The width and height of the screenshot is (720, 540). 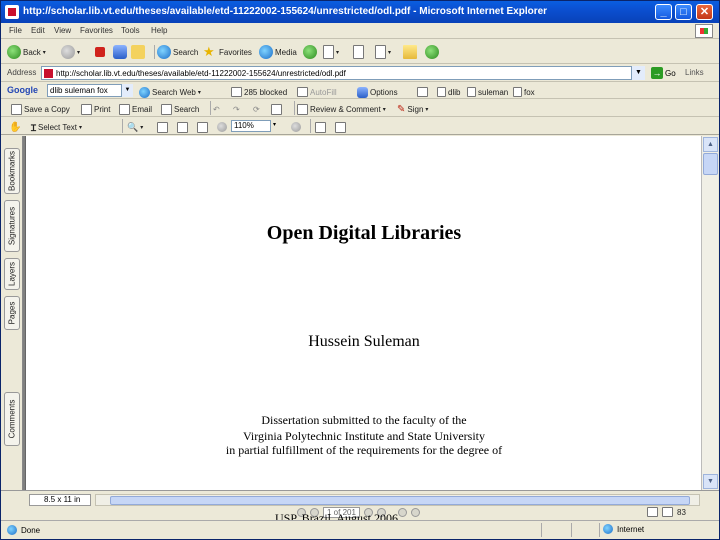 What do you see at coordinates (377, 92) in the screenshot?
I see `options-button: Options` at bounding box center [377, 92].